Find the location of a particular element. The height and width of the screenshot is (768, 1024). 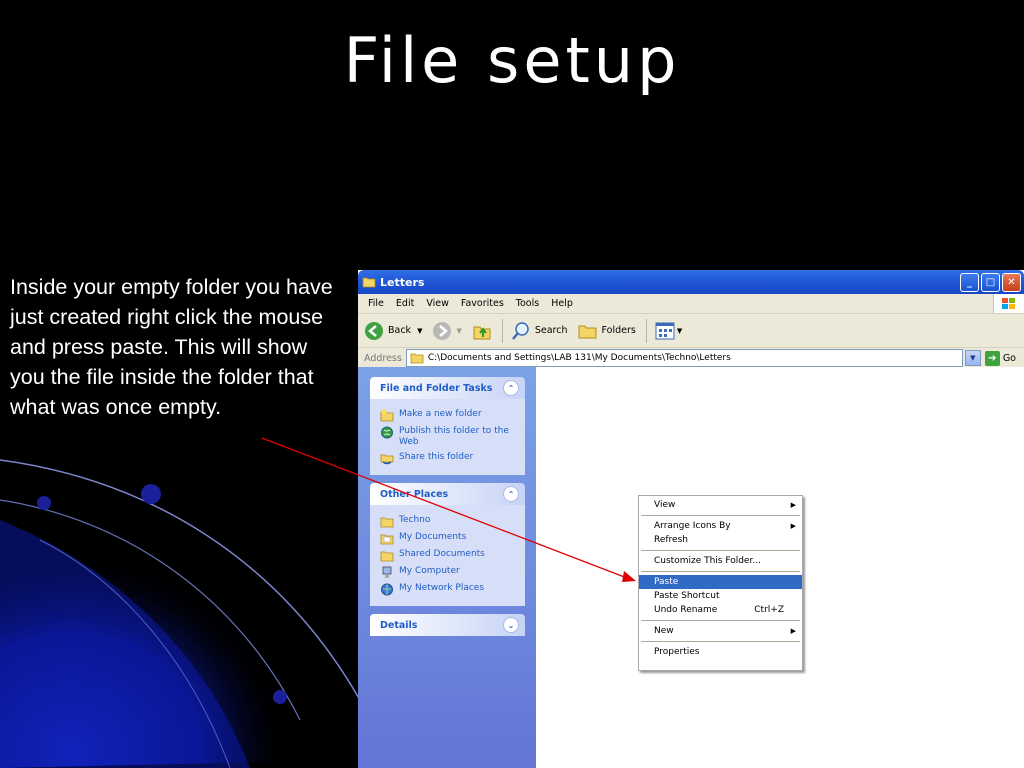

title-bar: Letters _ □ ✕ is located at coordinates (691, 282).